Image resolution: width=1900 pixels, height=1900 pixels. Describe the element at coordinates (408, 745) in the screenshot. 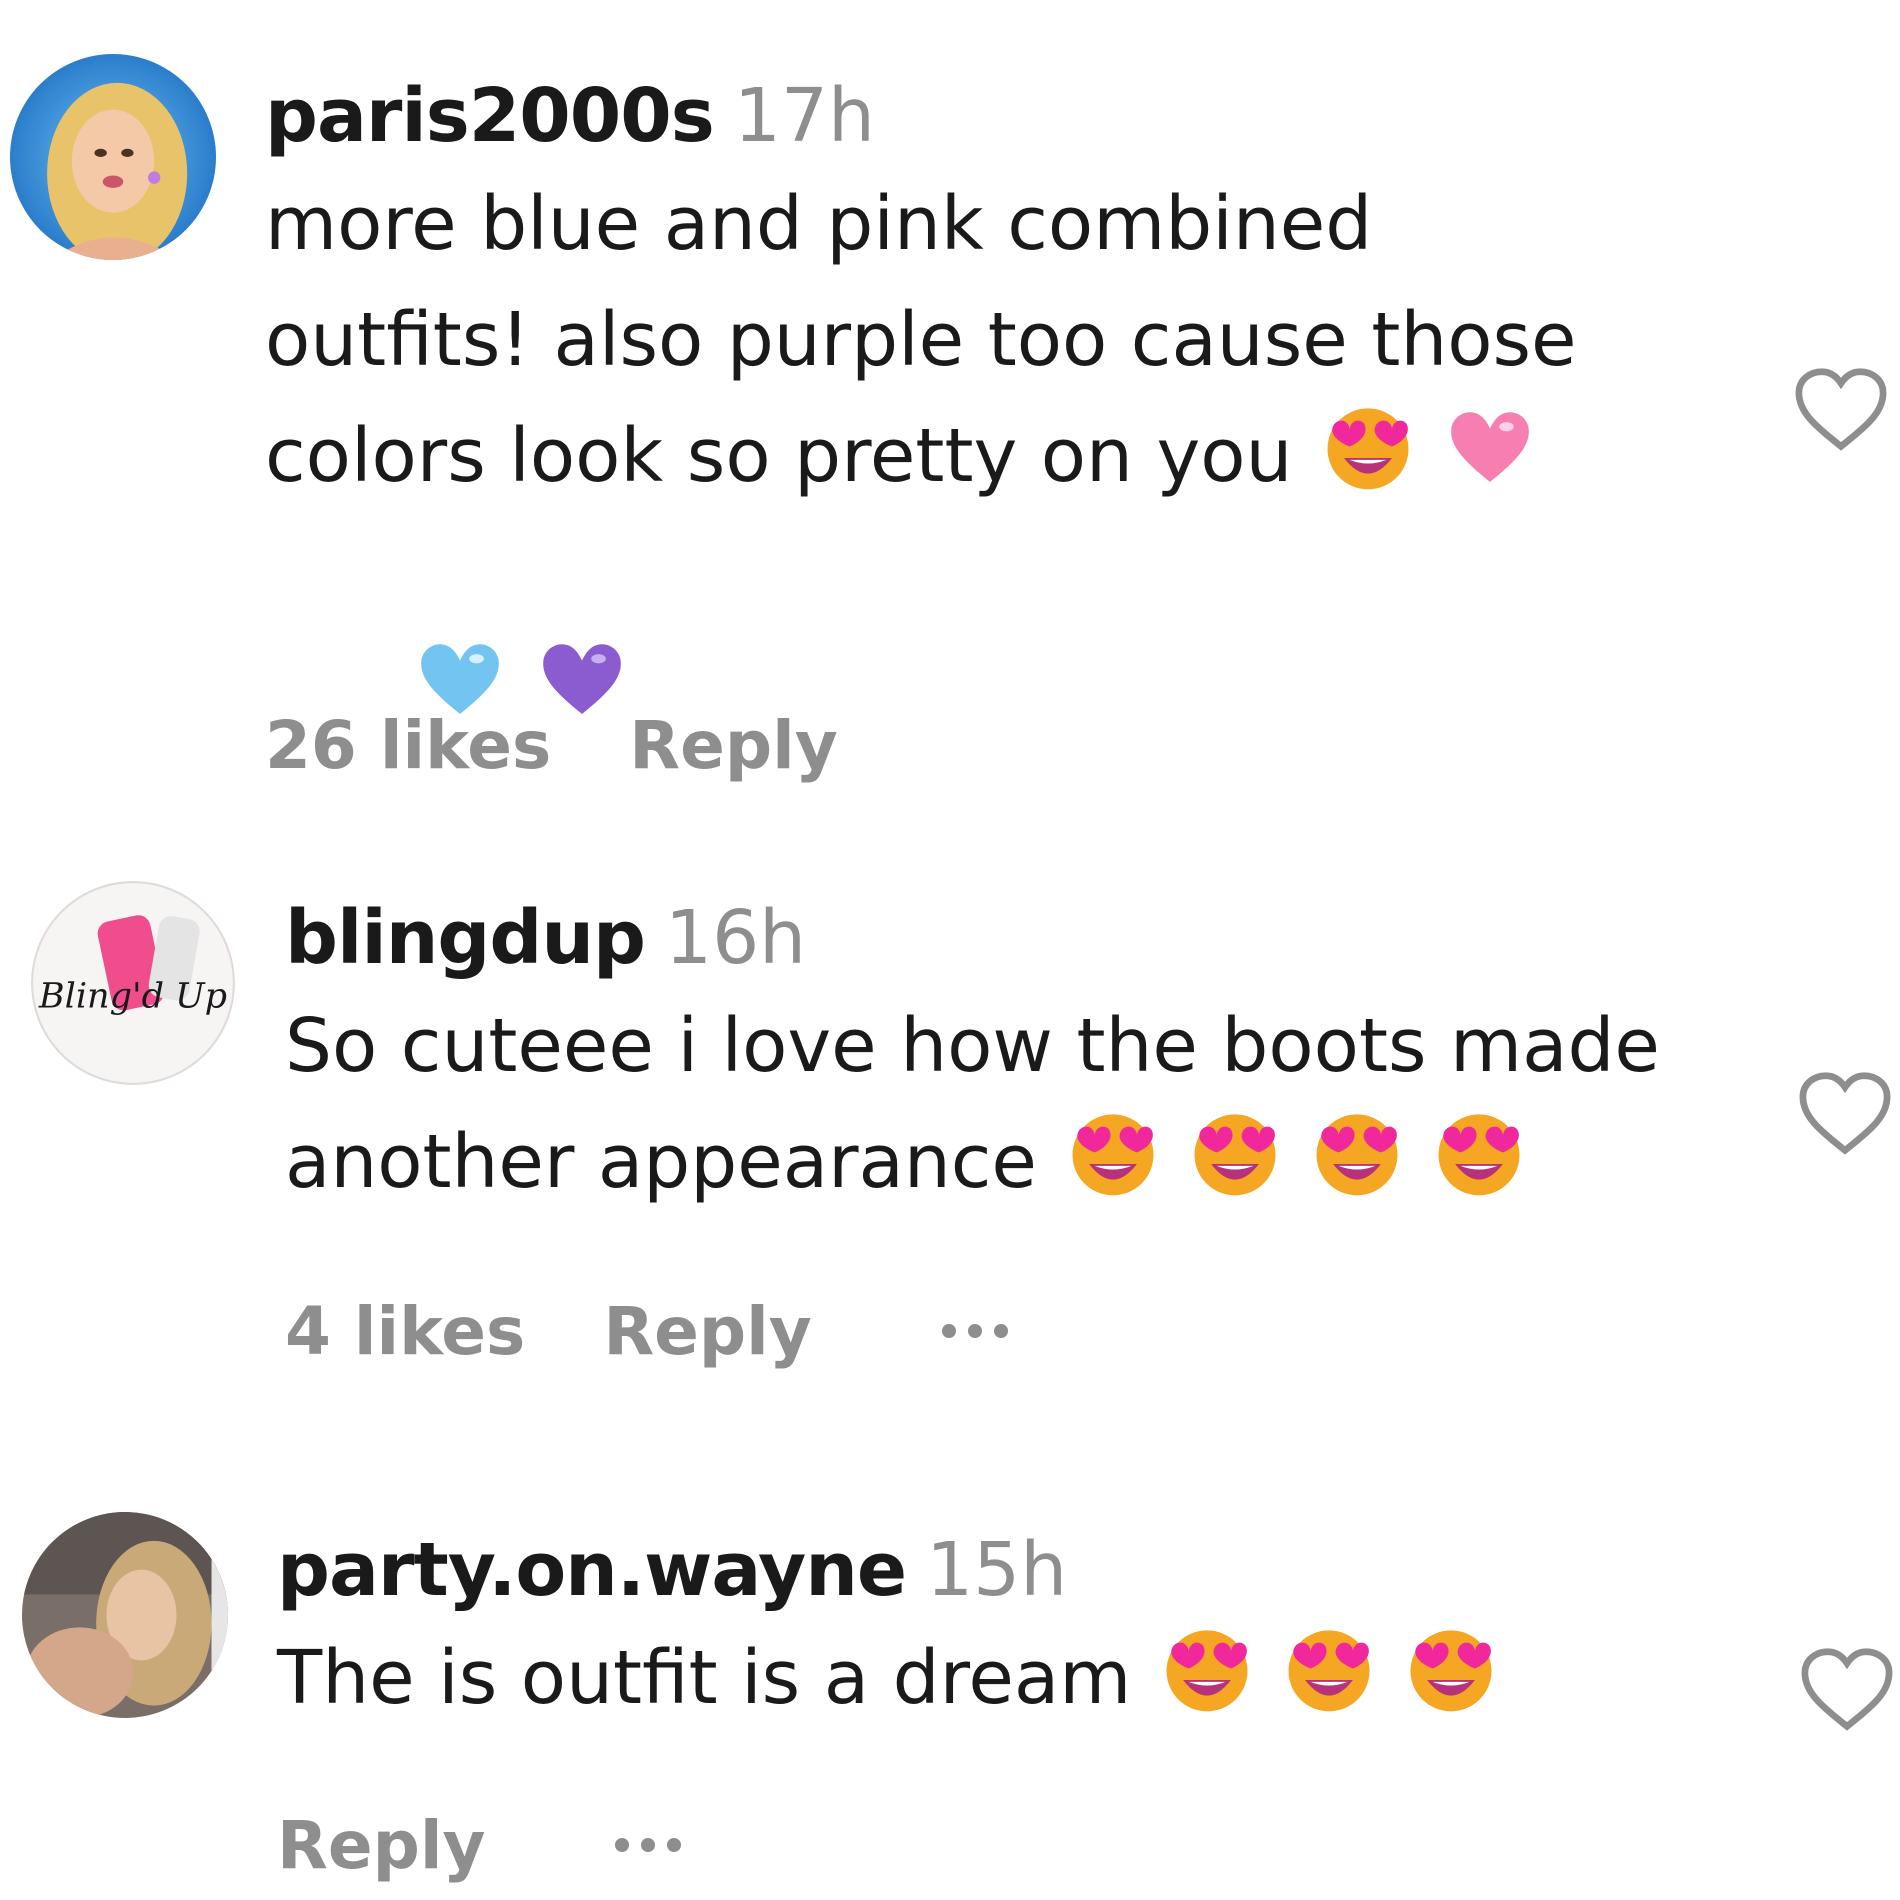

I see `likes-count: 26 likes` at that location.